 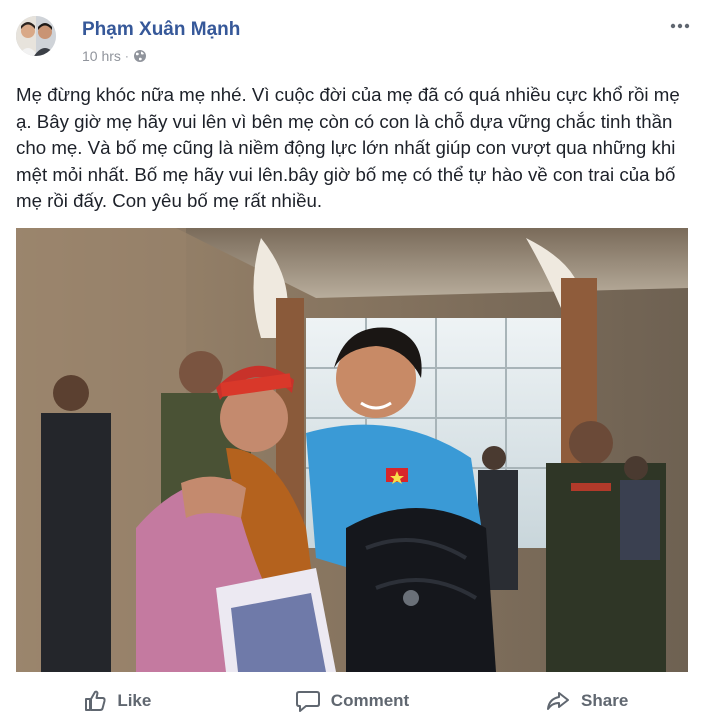 What do you see at coordinates (134, 700) in the screenshot?
I see `like-label: Like` at bounding box center [134, 700].